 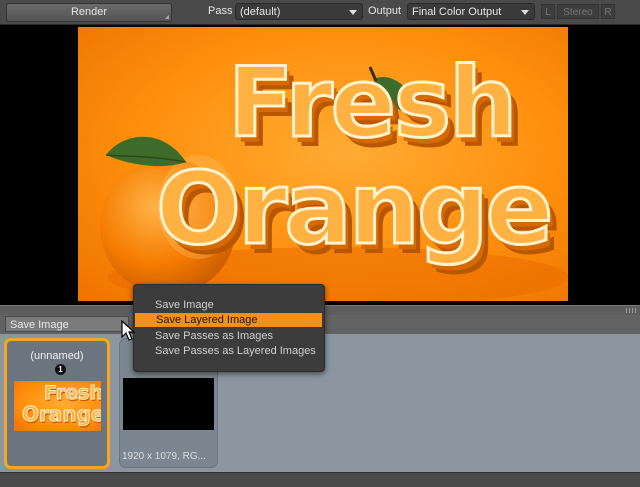 What do you see at coordinates (385, 11) in the screenshot?
I see `output-label: Output` at bounding box center [385, 11].